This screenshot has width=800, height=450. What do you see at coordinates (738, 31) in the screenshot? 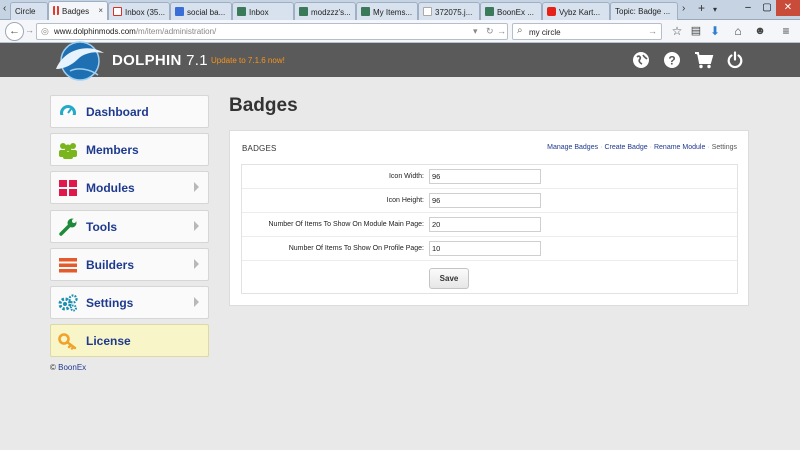
I see `home-icon: ⌂` at bounding box center [738, 31].